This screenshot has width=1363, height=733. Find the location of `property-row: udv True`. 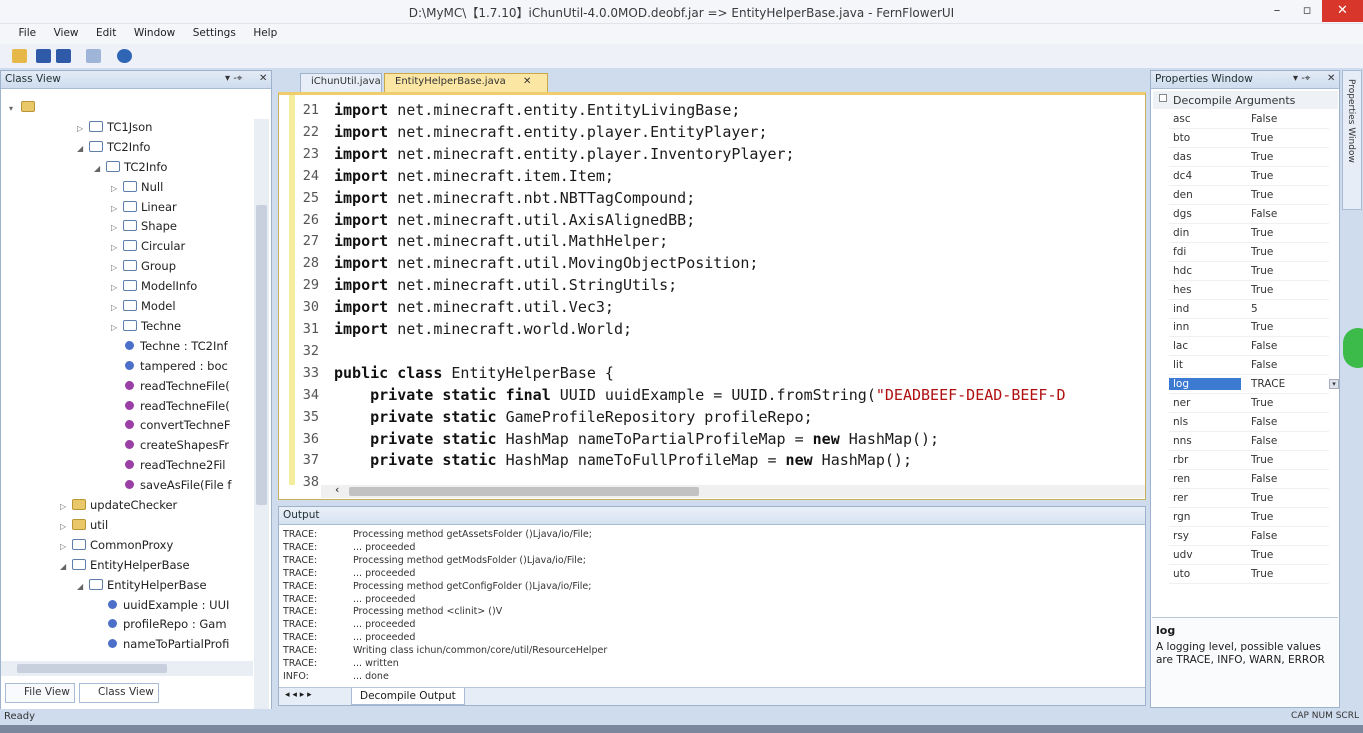

property-row: udv True is located at coordinates (1249, 555).